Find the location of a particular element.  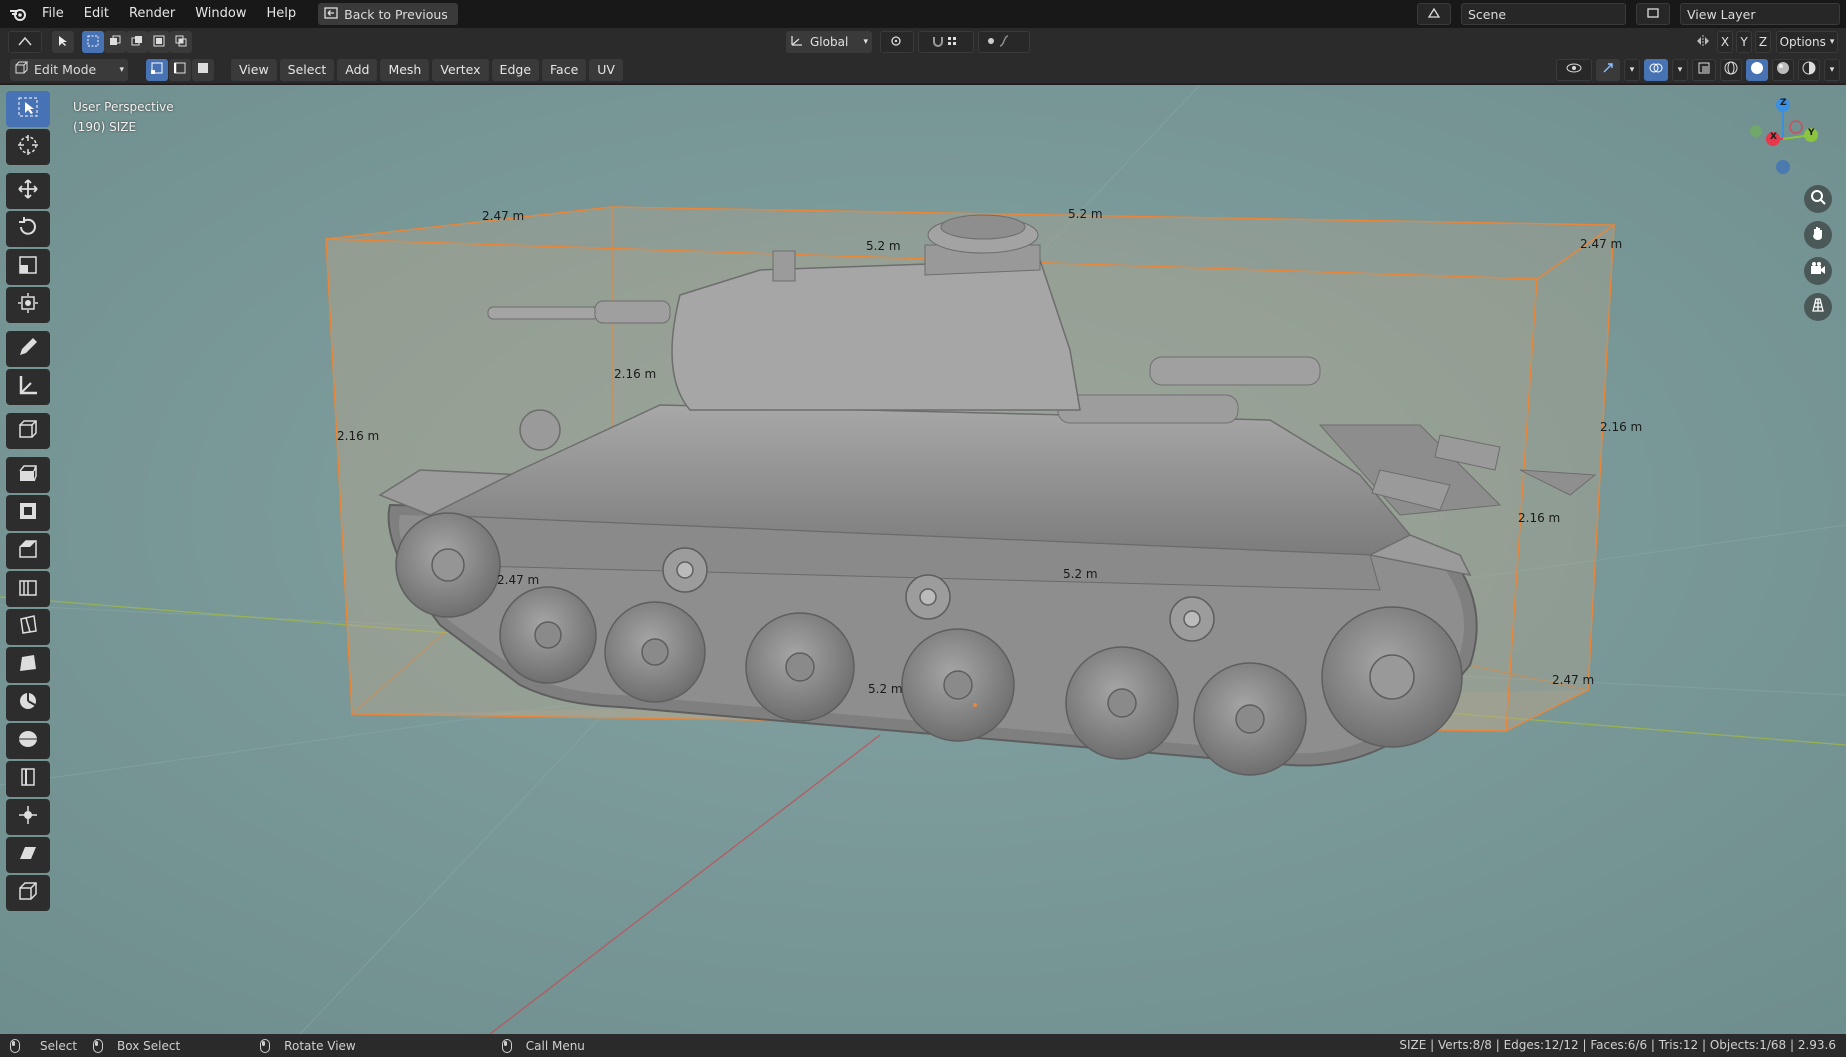

select-box-icon is located at coordinates (28, 109).